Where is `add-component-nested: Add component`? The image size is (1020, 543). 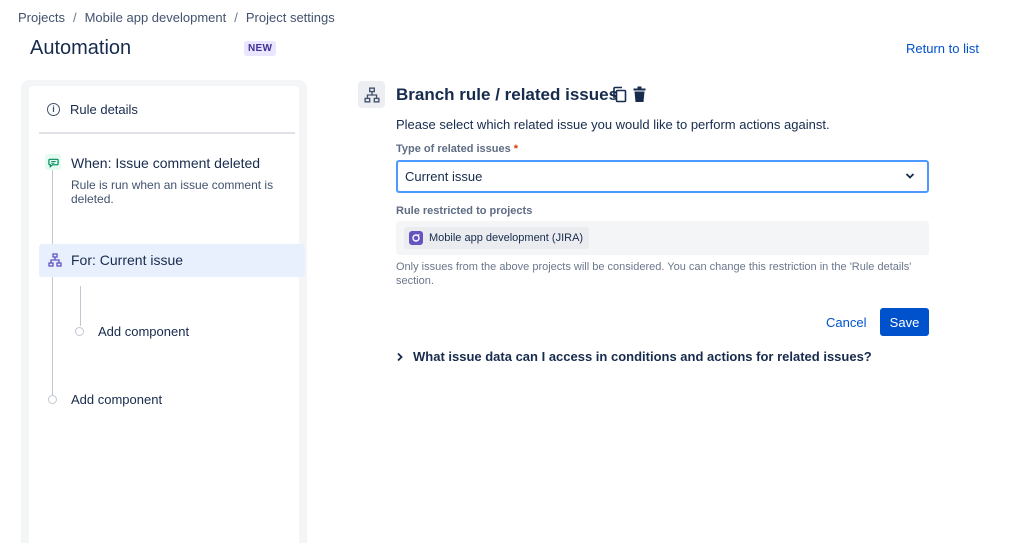 add-component-nested: Add component is located at coordinates (132, 331).